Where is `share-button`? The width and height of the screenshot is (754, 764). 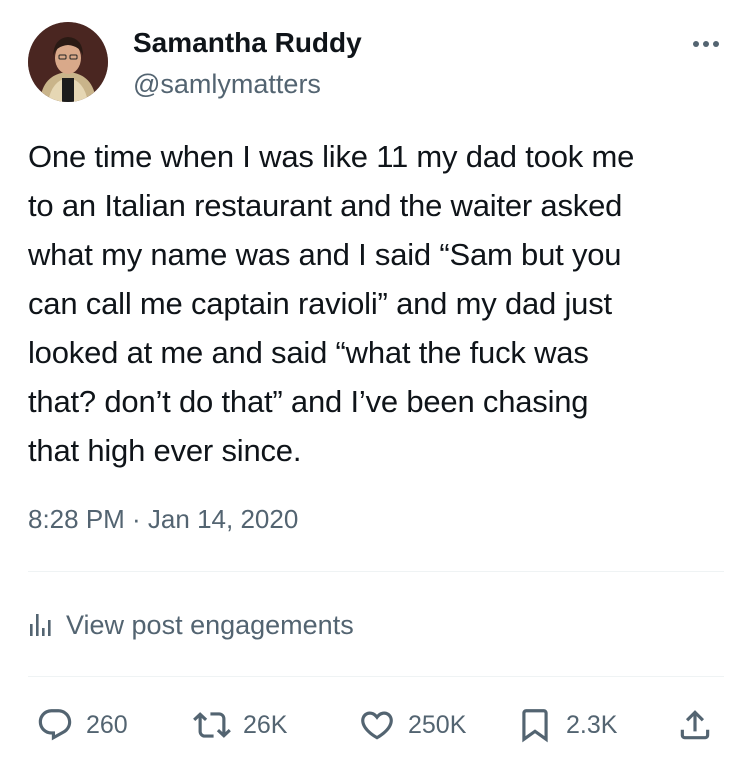
share-button is located at coordinates (695, 725).